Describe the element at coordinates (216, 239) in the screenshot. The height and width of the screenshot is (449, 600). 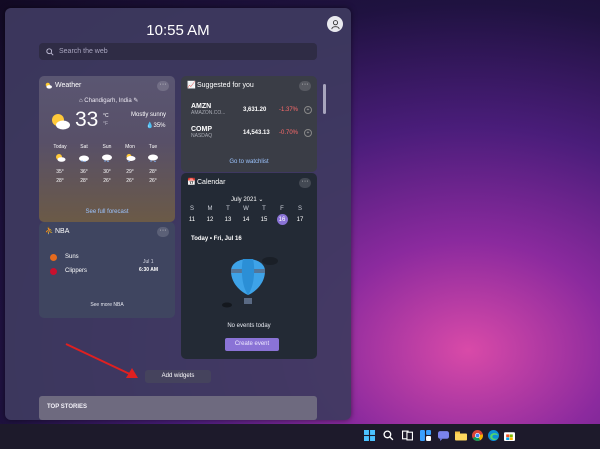
I see `today-heading: Today • Fri, Jul 16` at that location.